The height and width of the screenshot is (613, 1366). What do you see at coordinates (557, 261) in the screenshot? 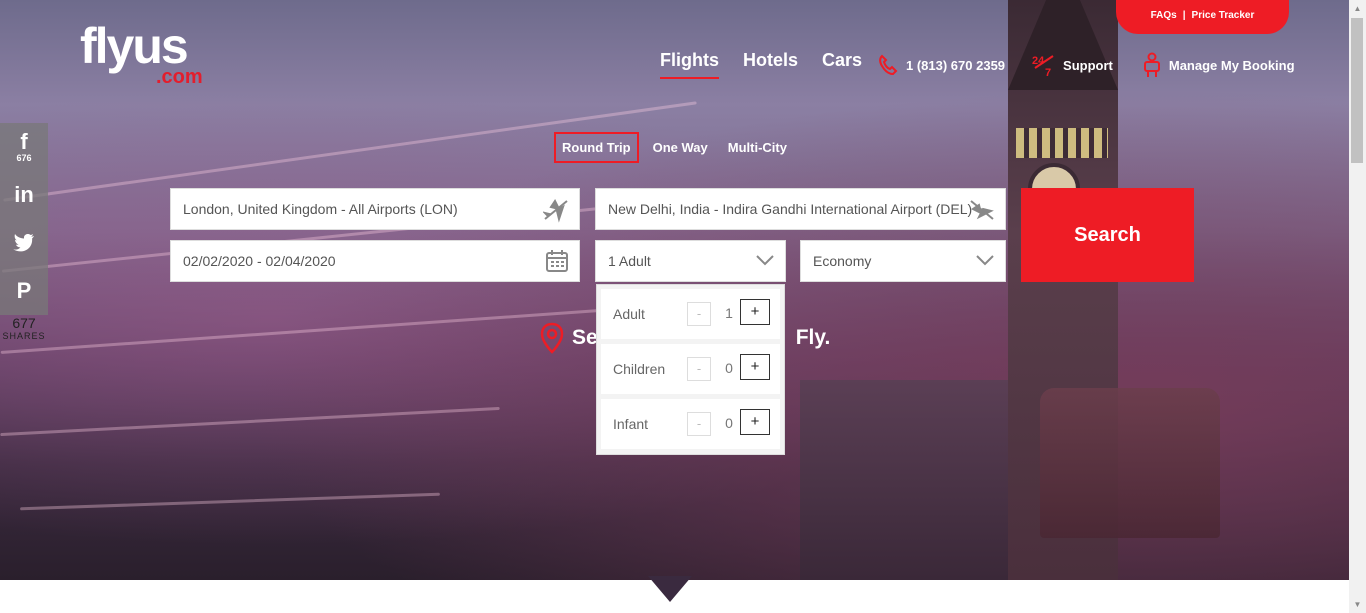
I see `calendar-icon` at bounding box center [557, 261].